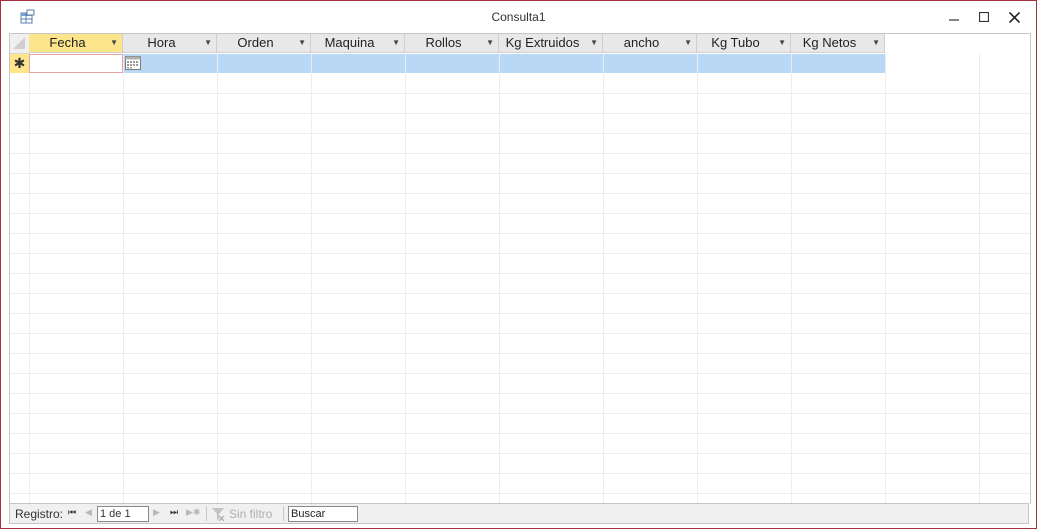 The image size is (1037, 529). Describe the element at coordinates (255, 42) in the screenshot. I see `column-header-label: Orden` at that location.